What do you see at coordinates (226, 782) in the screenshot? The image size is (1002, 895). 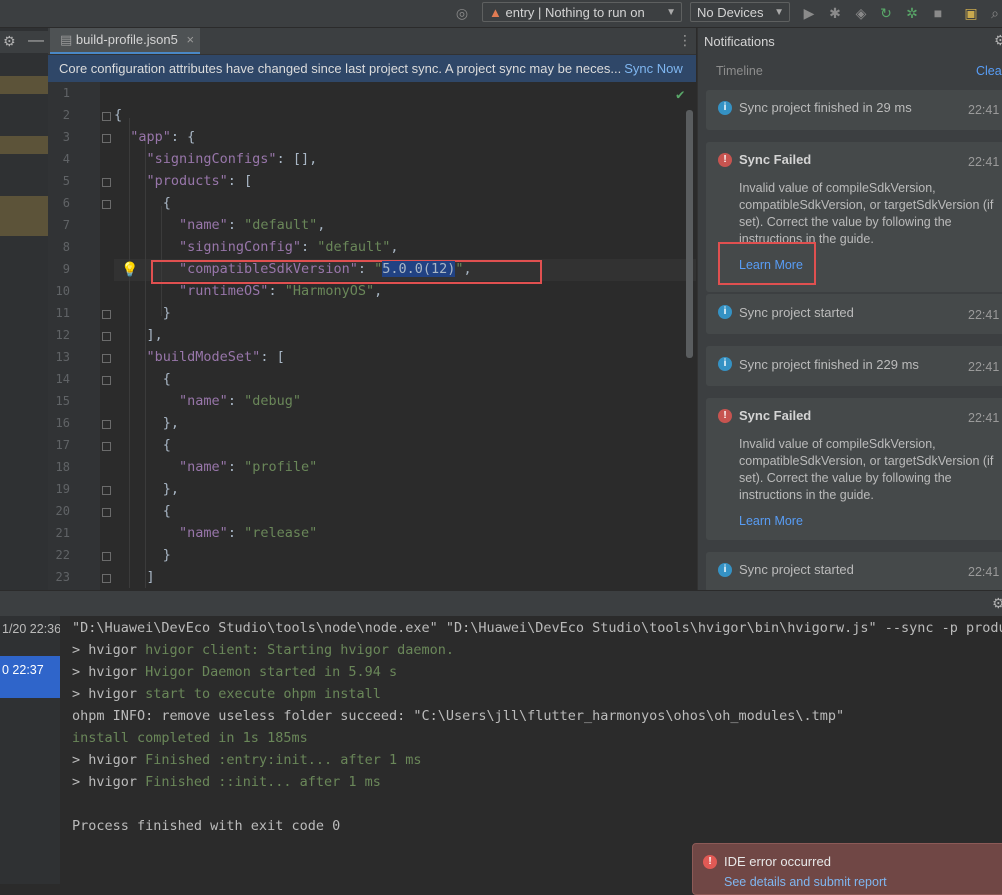 I see `console-line: > hvigor Finished ::init... after 1 ms` at bounding box center [226, 782].